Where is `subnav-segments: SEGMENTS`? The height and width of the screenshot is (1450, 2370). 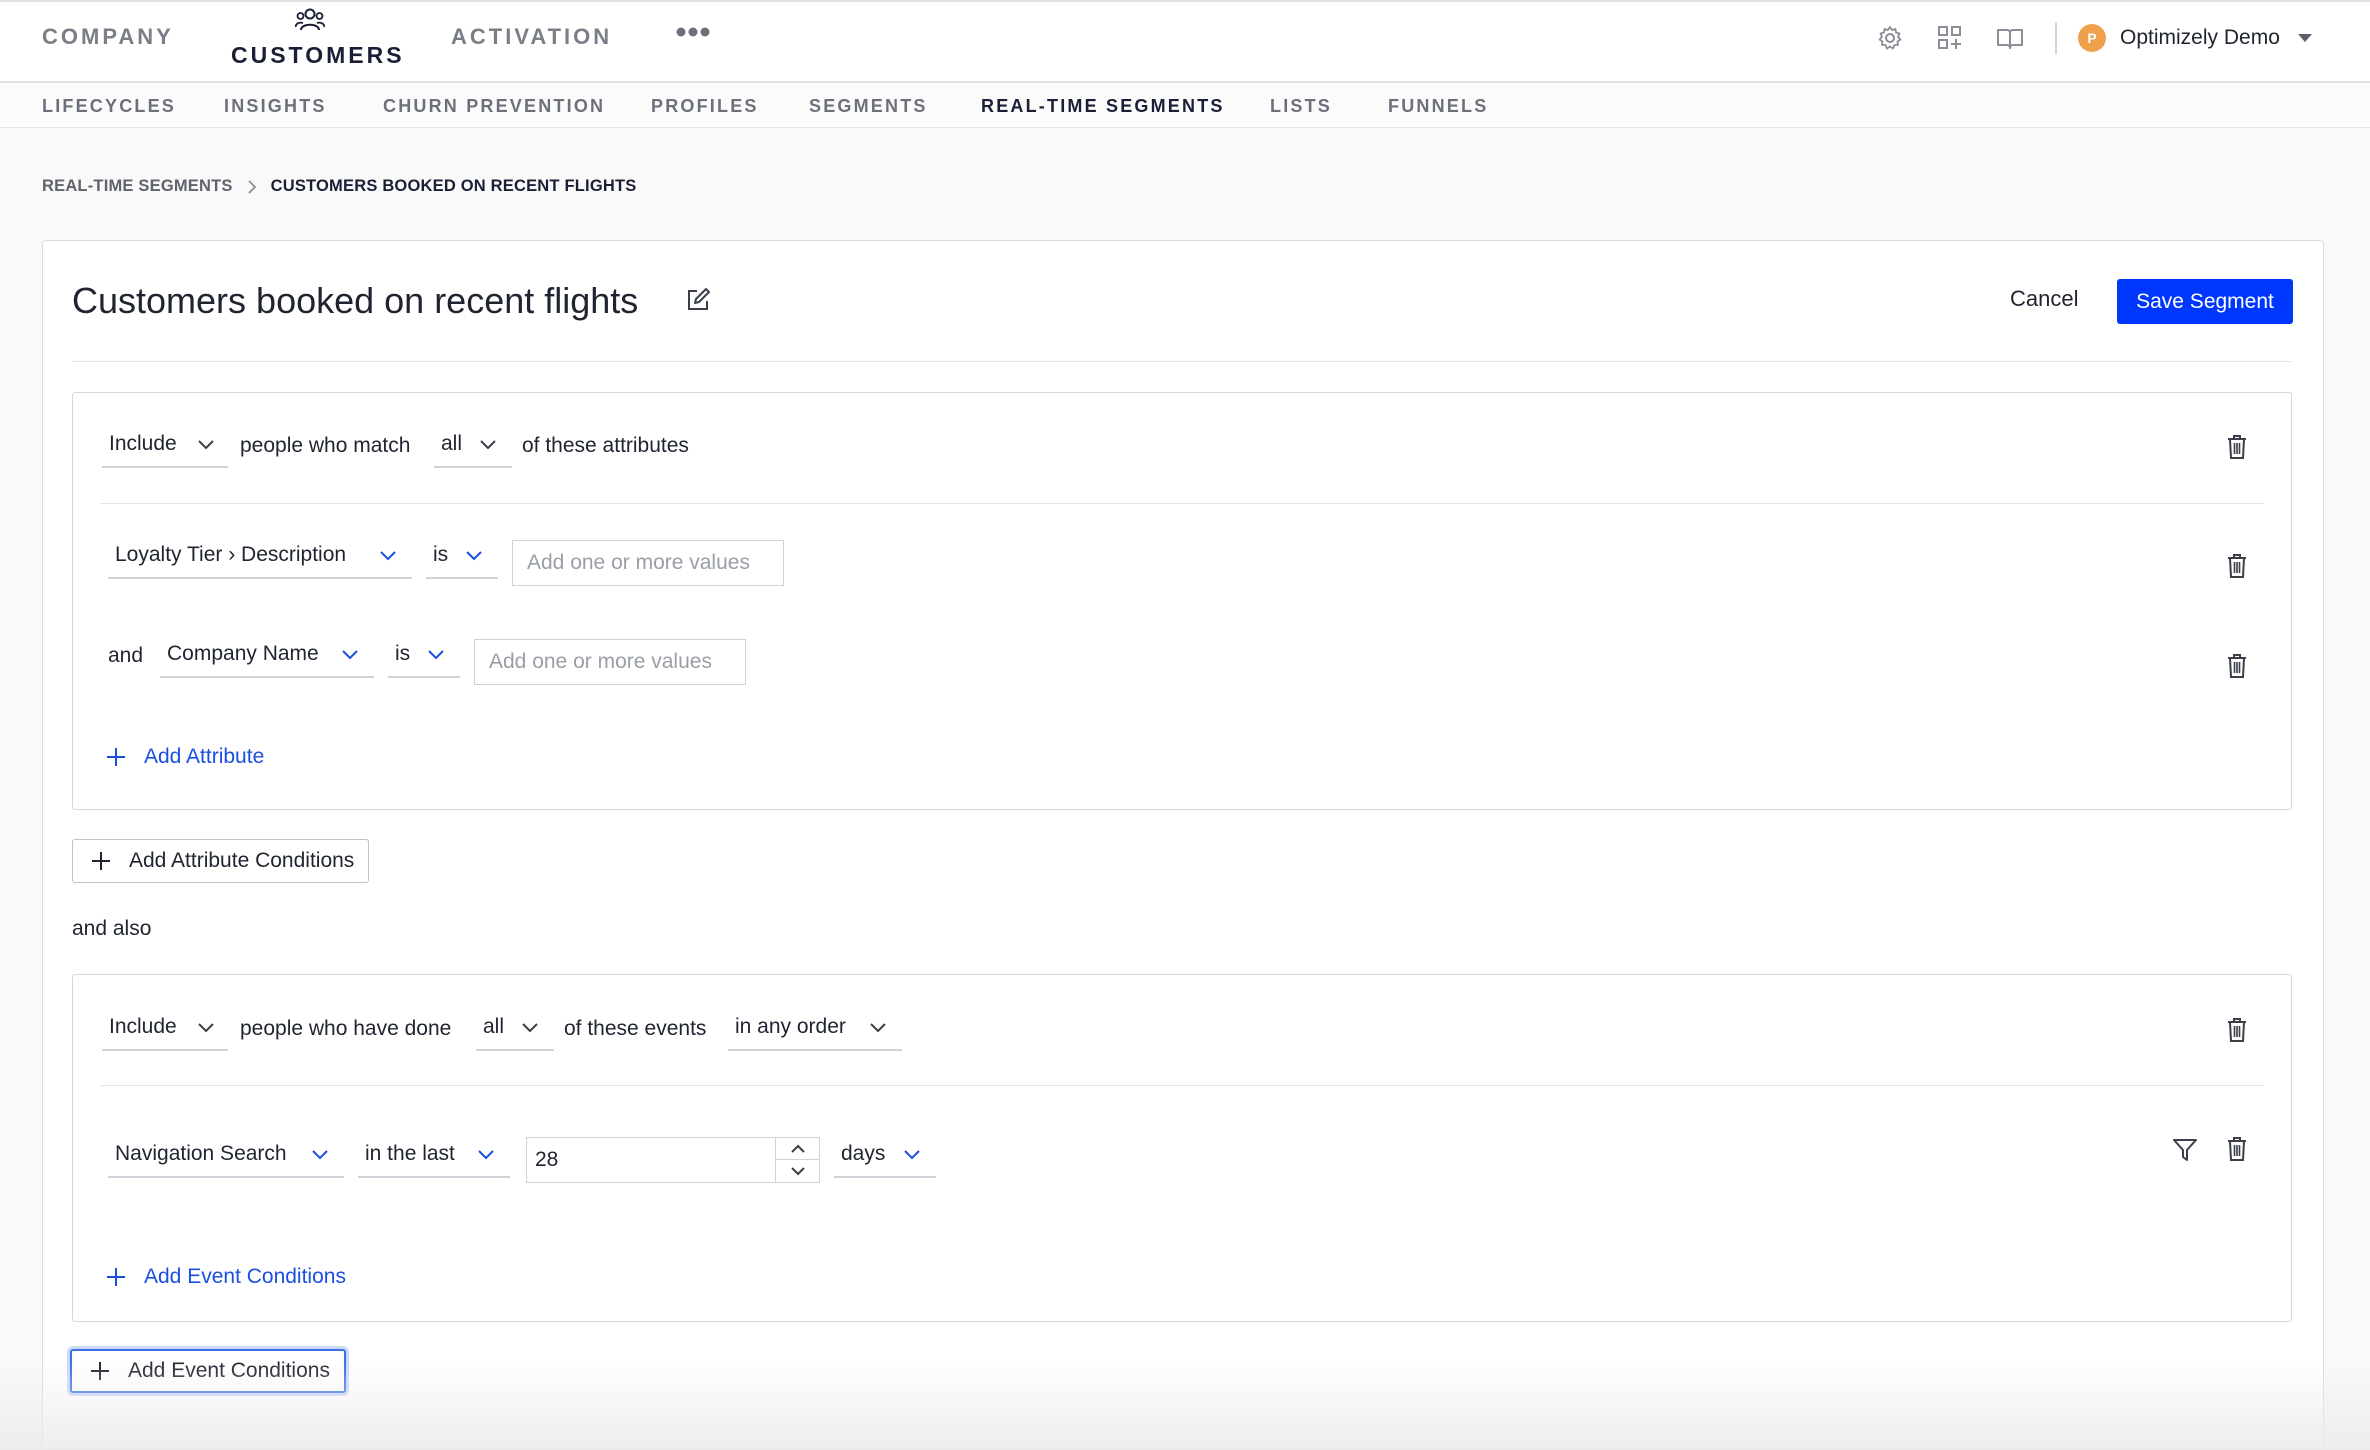
subnav-segments: SEGMENTS is located at coordinates (868, 106).